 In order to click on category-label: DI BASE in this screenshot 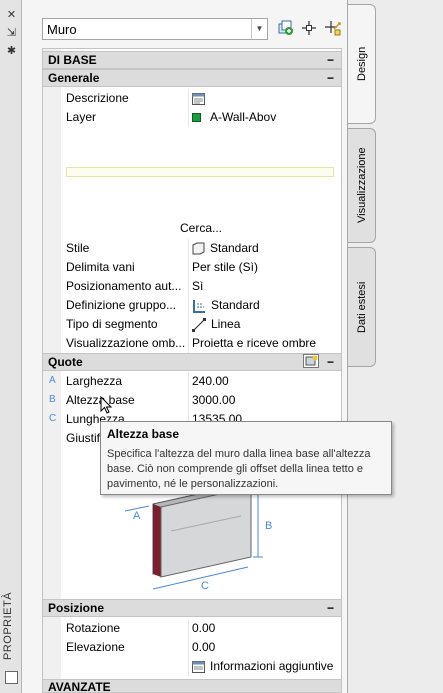, I will do `click(72, 60)`.